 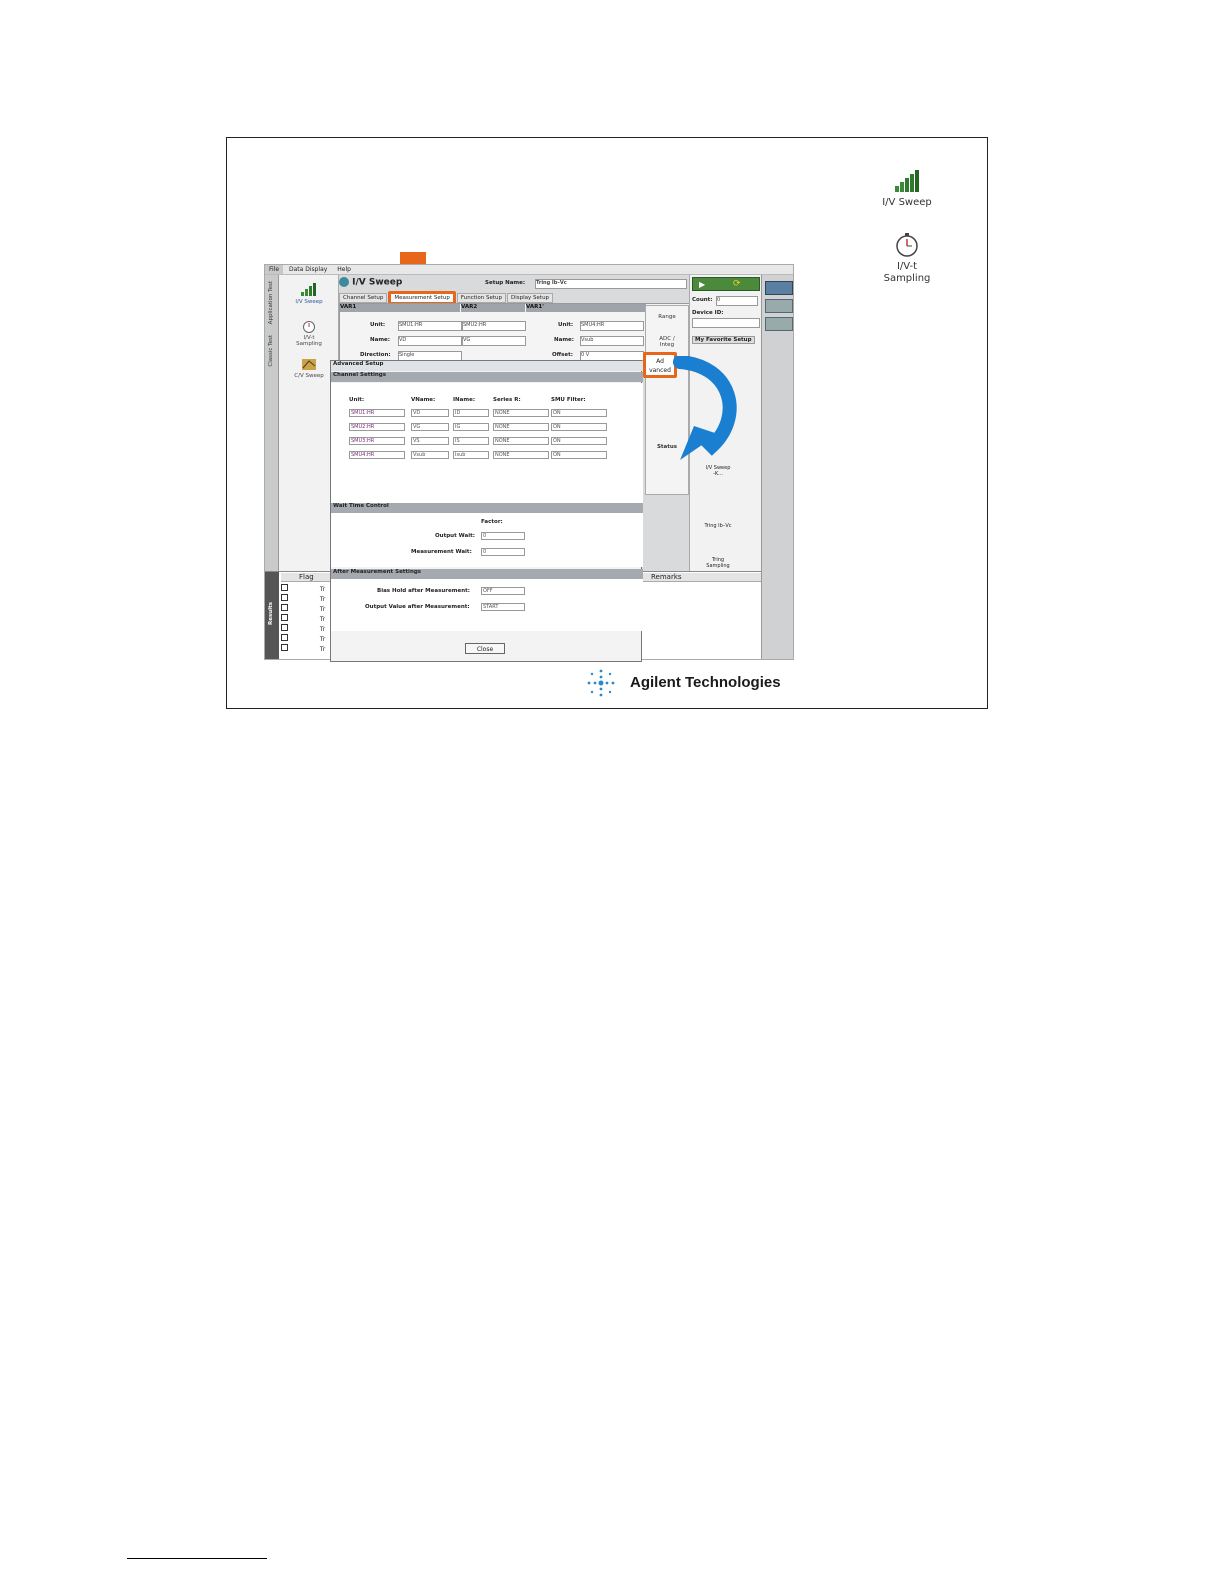 What do you see at coordinates (726, 323) in the screenshot?
I see `device-id-input` at bounding box center [726, 323].